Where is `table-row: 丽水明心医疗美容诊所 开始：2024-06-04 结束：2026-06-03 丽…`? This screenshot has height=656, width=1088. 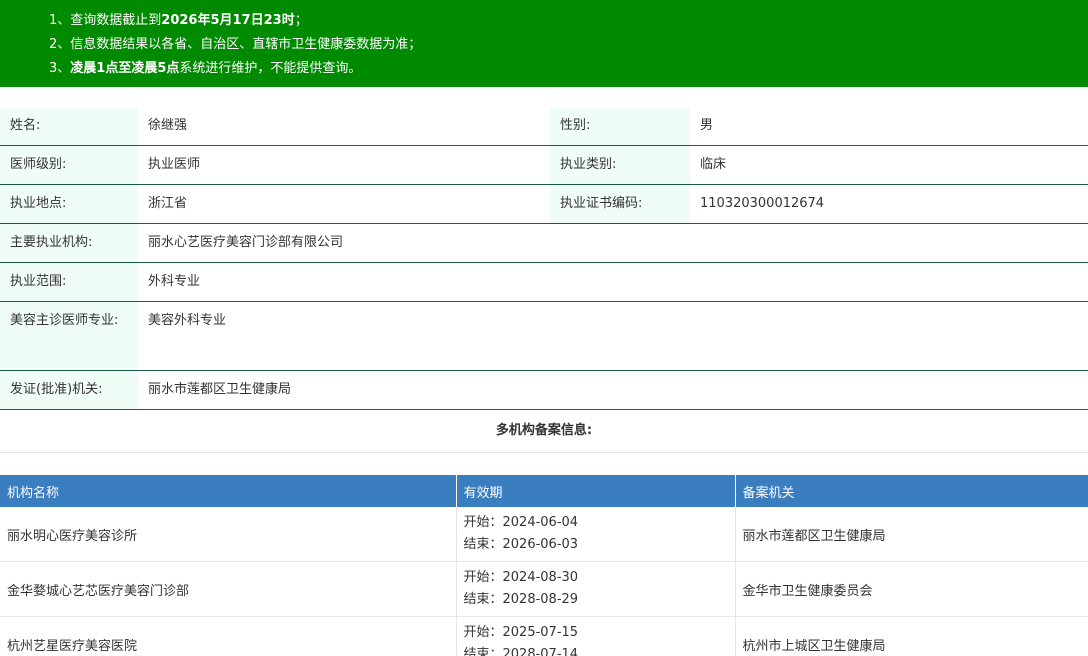 table-row: 丽水明心医疗美容诊所 开始：2024-06-04 结束：2026-06-03 丽… is located at coordinates (544, 534).